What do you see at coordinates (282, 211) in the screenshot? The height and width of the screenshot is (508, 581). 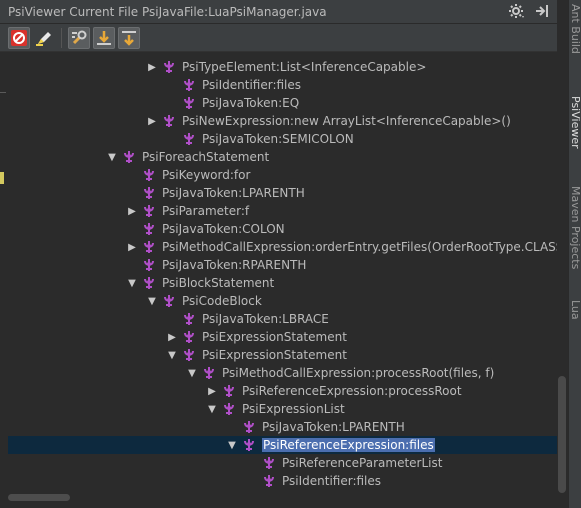 I see `tree-node: ▶ PsiParameter:f` at bounding box center [282, 211].